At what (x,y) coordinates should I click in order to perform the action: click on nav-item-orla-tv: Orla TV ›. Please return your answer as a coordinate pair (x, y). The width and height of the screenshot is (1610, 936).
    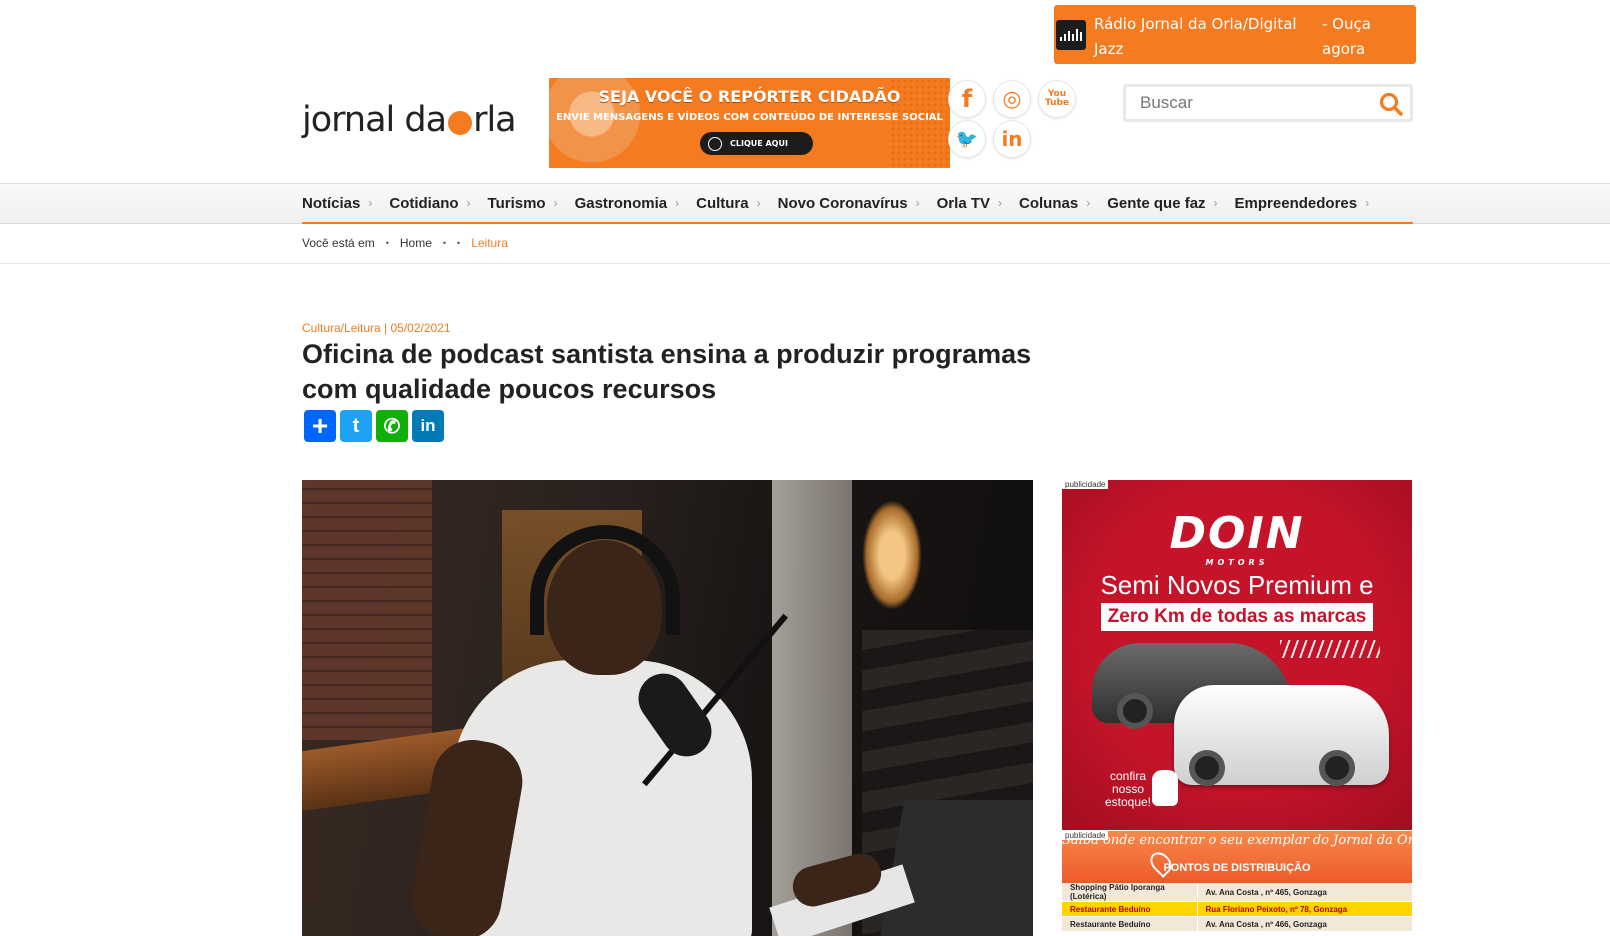
    Looking at the image, I should click on (969, 203).